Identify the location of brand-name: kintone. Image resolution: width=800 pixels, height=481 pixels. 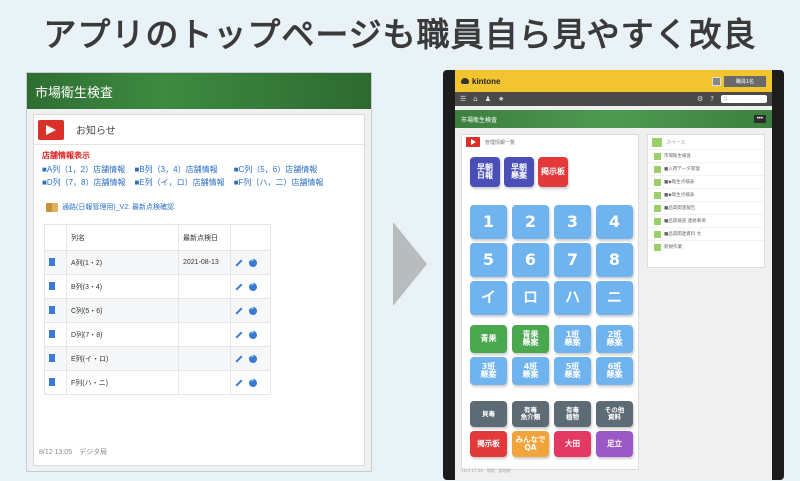
(486, 81).